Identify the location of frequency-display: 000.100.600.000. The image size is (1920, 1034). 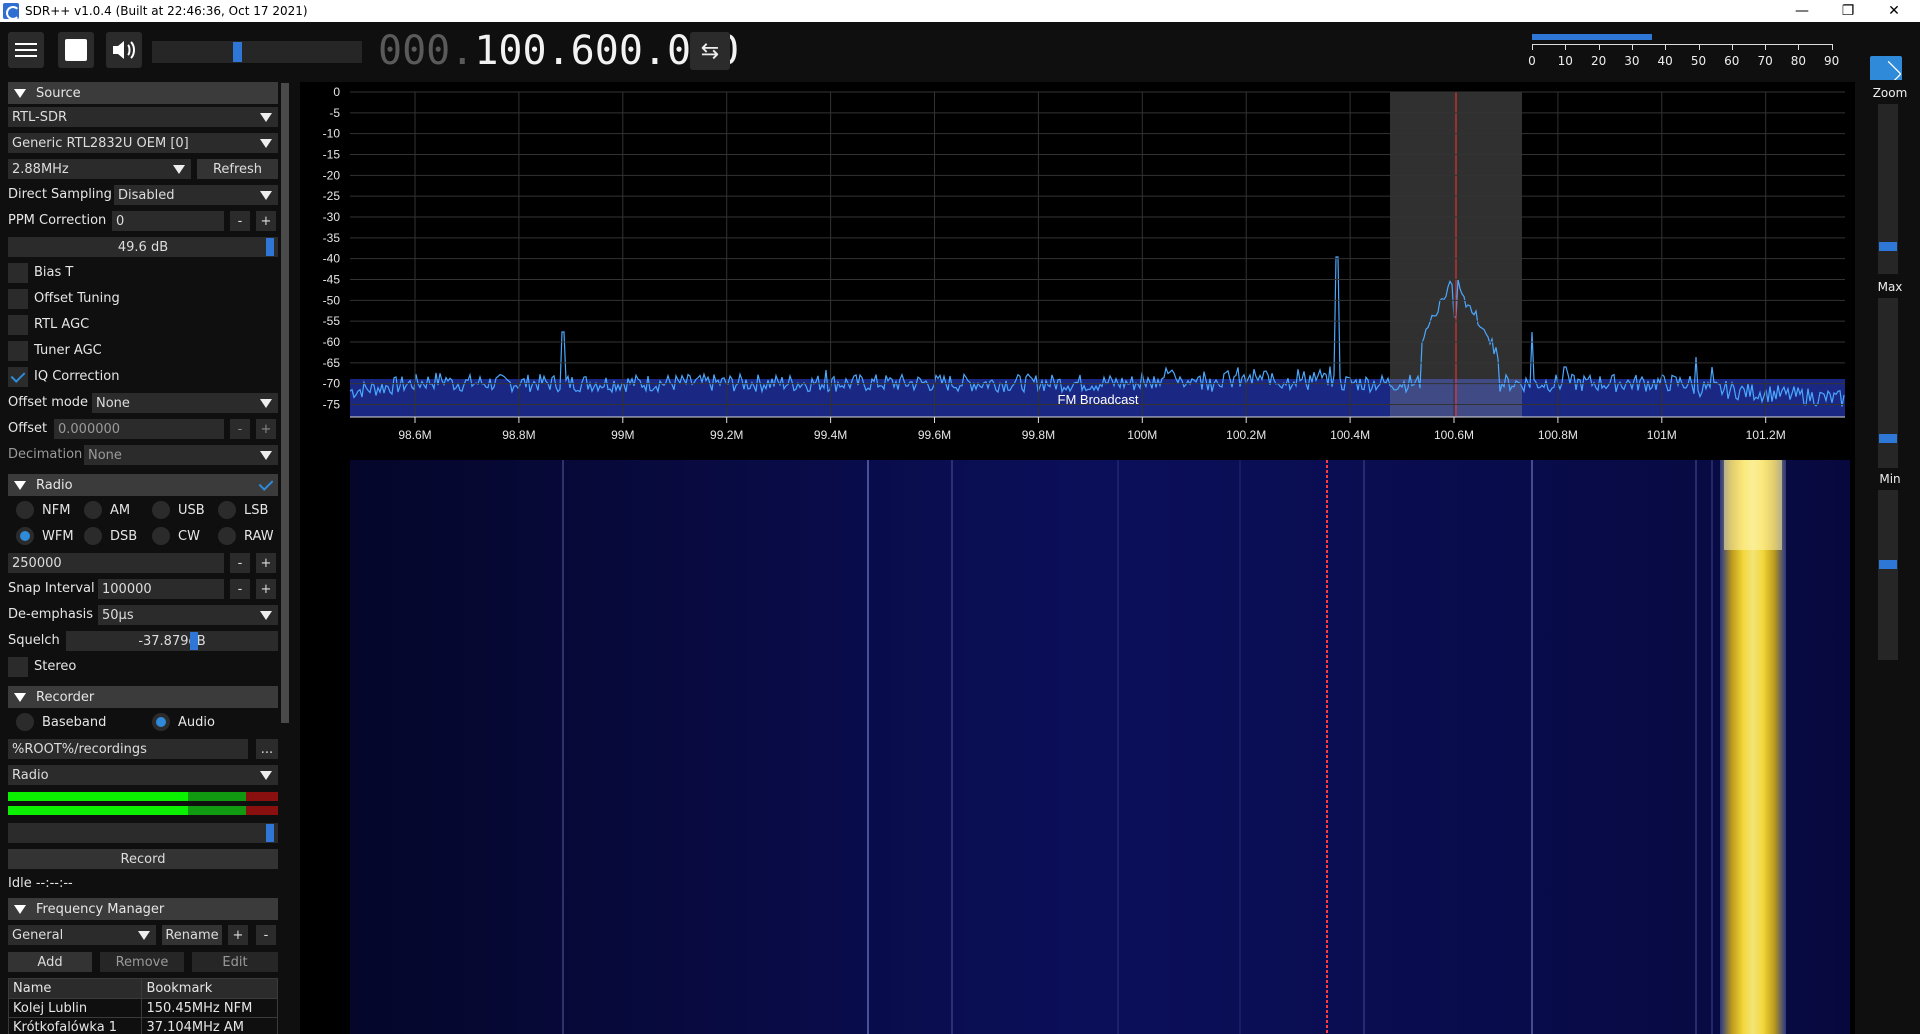
(558, 51).